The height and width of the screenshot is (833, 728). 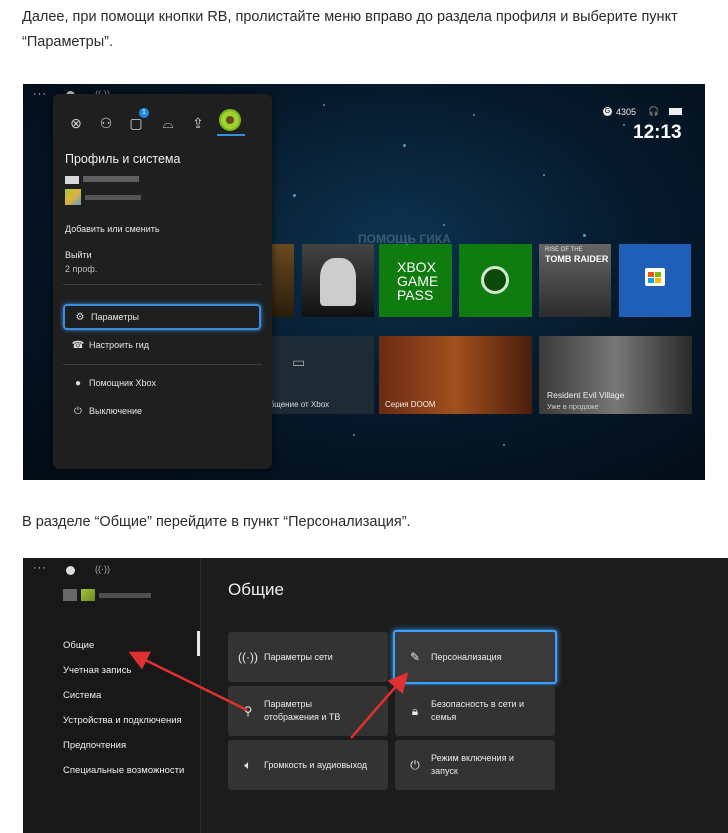 I want to click on settings-menu-item: ⚙ Параметры, so click(x=162, y=317).